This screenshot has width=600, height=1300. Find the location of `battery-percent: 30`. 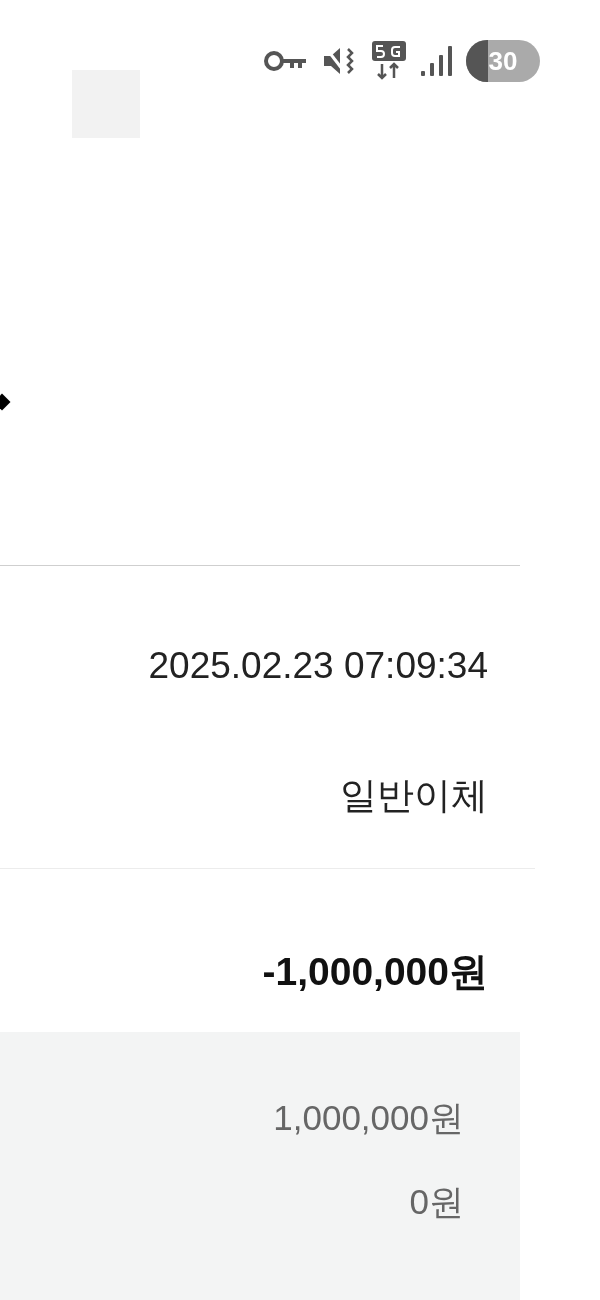

battery-percent: 30 is located at coordinates (503, 61).